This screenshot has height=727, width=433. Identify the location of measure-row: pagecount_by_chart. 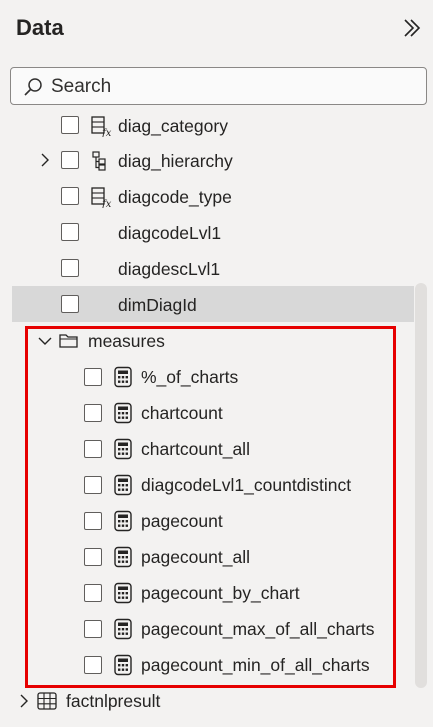
(207, 593).